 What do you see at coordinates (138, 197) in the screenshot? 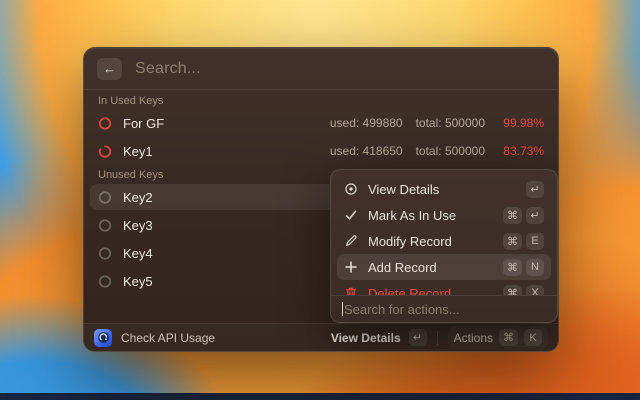
I see `key-name: Key2` at bounding box center [138, 197].